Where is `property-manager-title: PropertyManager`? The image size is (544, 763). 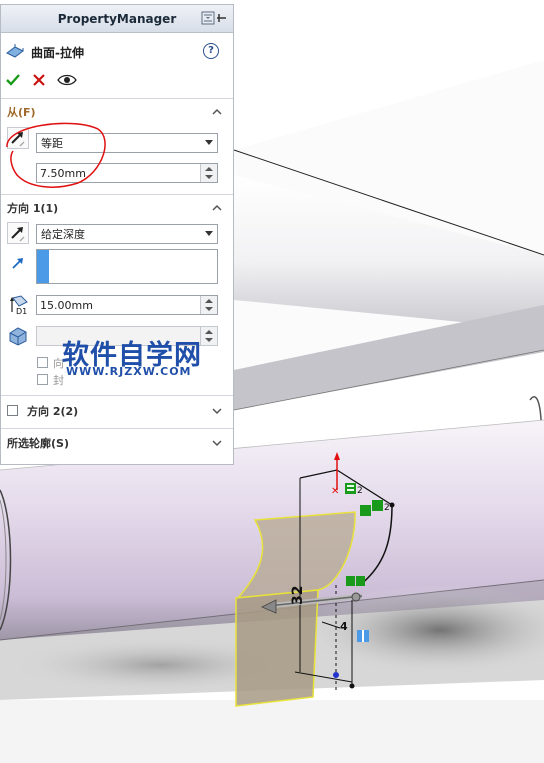
property-manager-title: PropertyManager is located at coordinates (117, 18).